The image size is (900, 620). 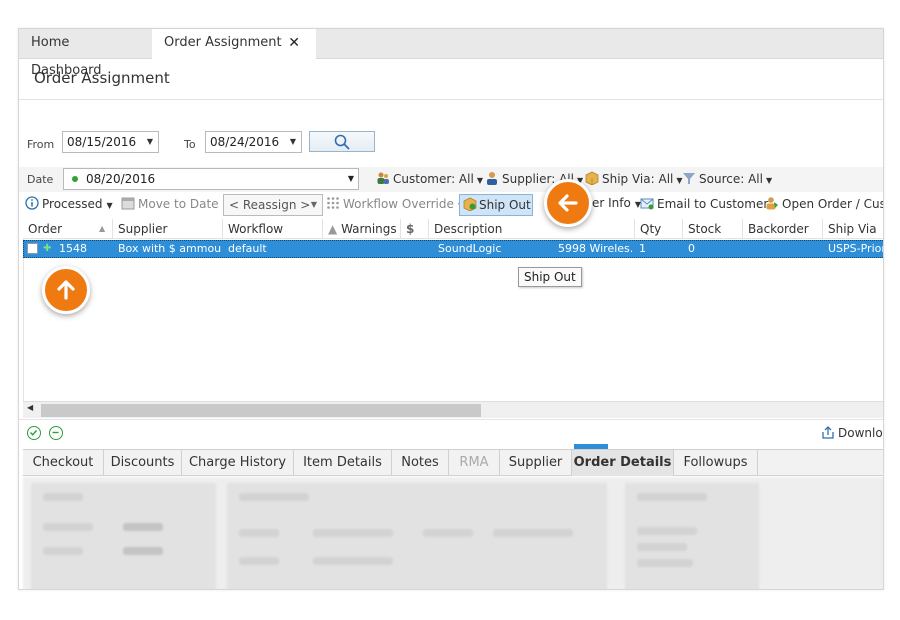 I want to click on tab-rma: RMA, so click(x=474, y=463).